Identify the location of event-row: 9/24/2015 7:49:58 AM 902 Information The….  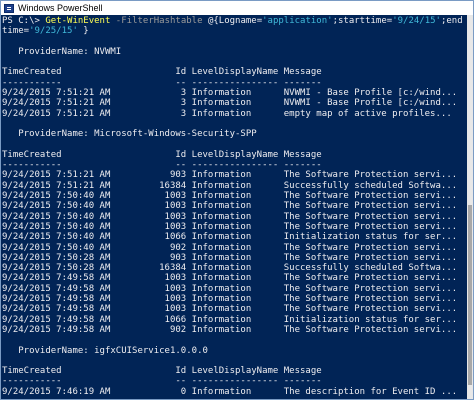
(230, 329).